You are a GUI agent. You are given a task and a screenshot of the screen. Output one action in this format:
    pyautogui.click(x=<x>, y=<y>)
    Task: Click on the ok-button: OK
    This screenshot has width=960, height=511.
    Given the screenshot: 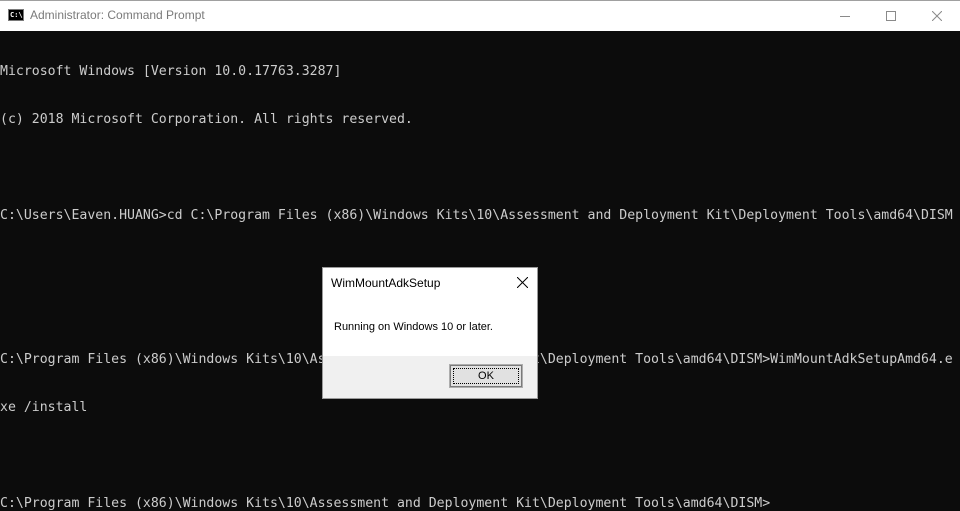 What is the action you would take?
    pyautogui.click(x=486, y=376)
    